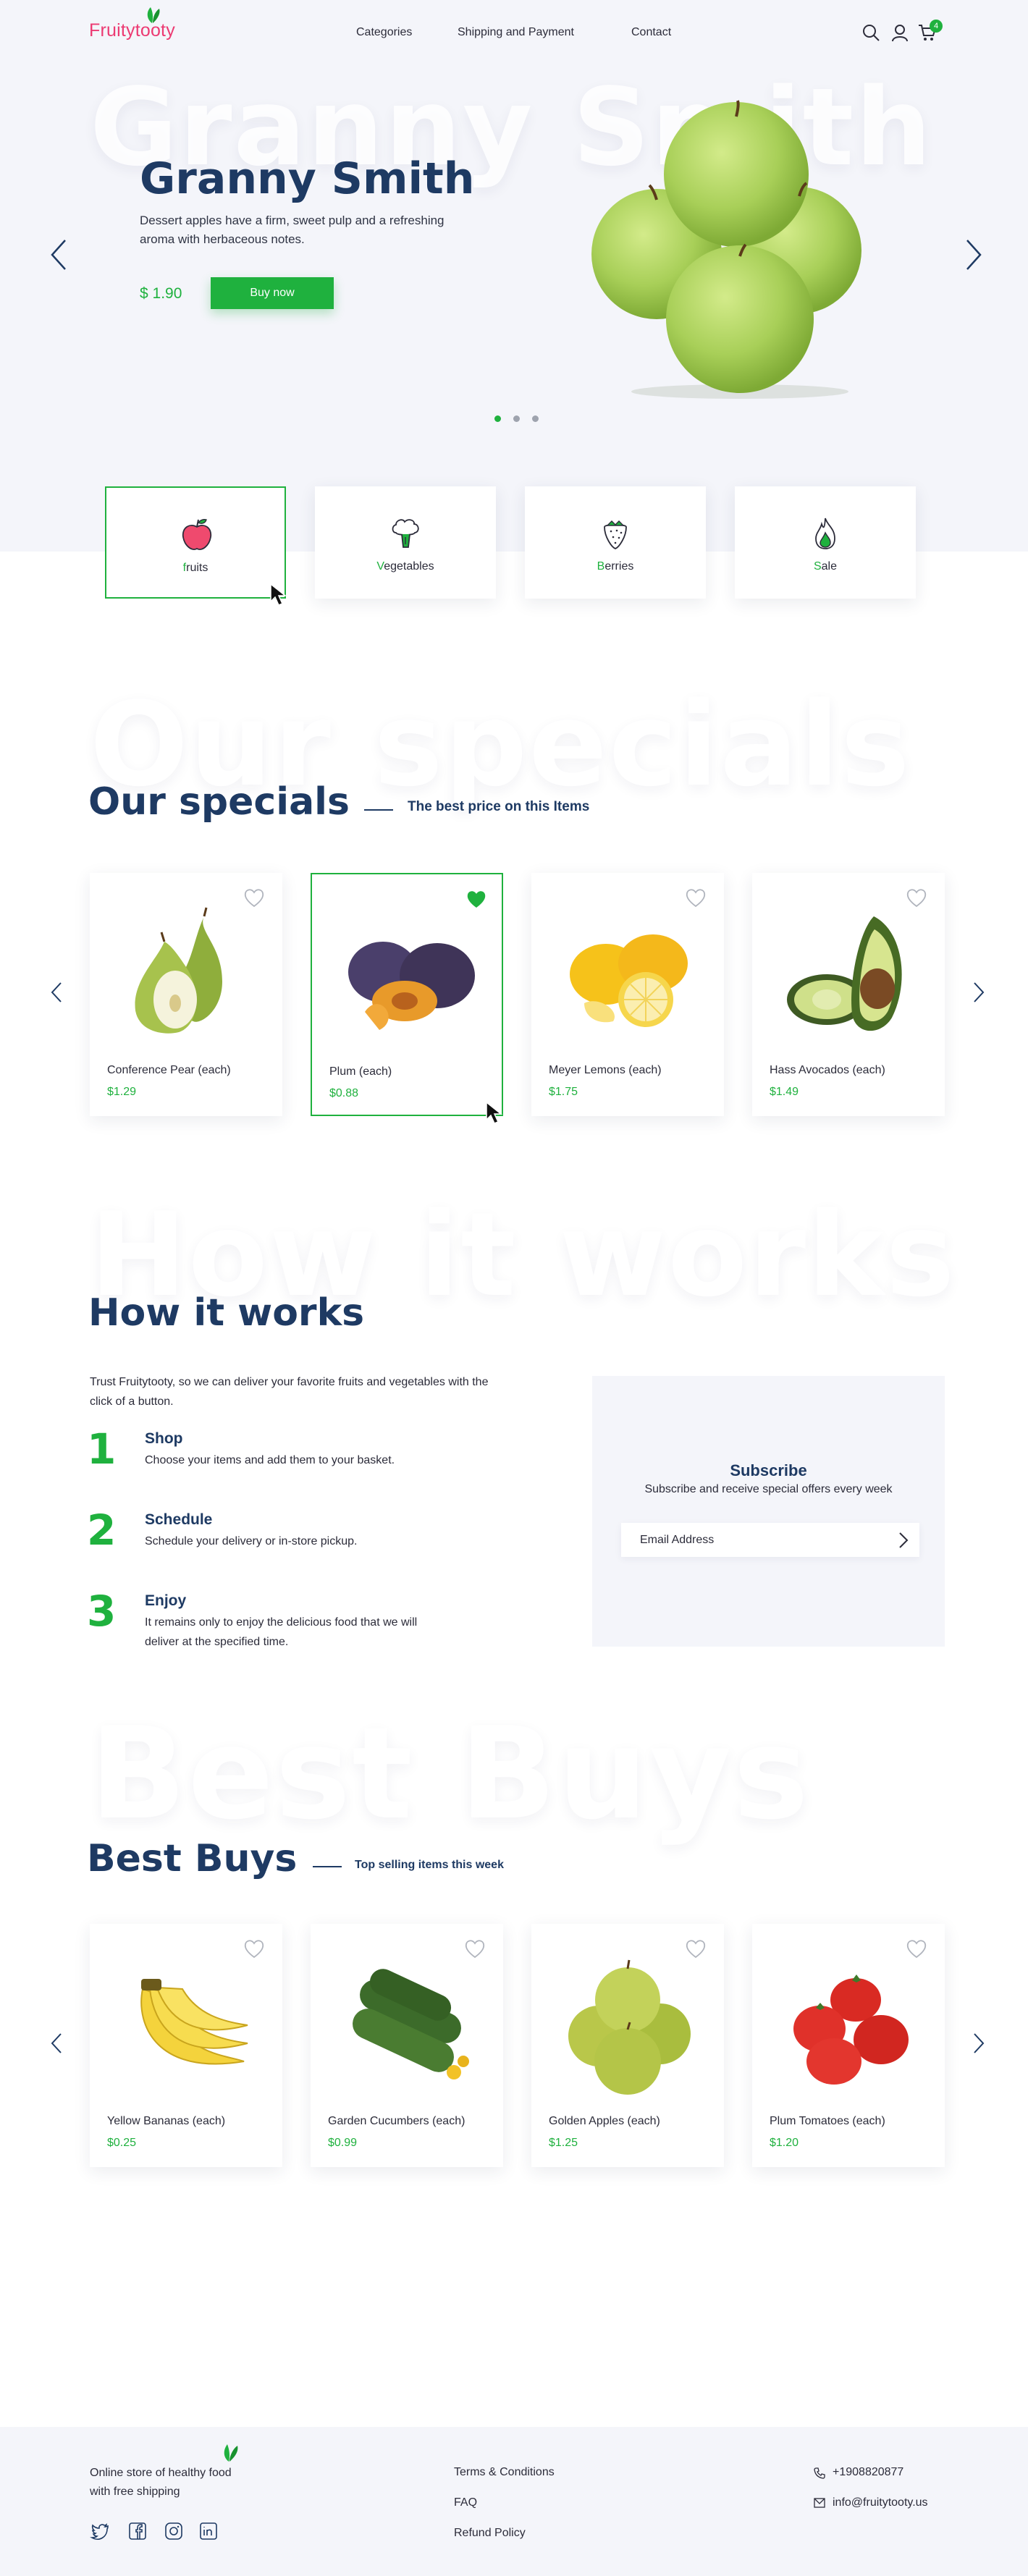 Image resolution: width=1028 pixels, height=2576 pixels. I want to click on product-card: Meyer Lemons (each) $1.75, so click(627, 994).